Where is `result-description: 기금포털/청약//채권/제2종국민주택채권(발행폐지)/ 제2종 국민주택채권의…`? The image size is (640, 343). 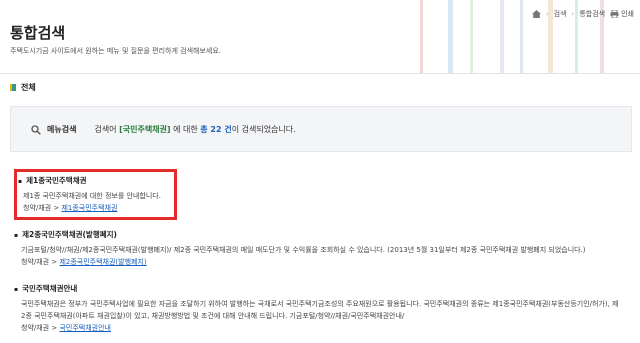 result-description: 기금포털/청약//채권/제2종국민주택채권(발행폐지)/ 제2종 국민주택채권의… is located at coordinates (303, 250).